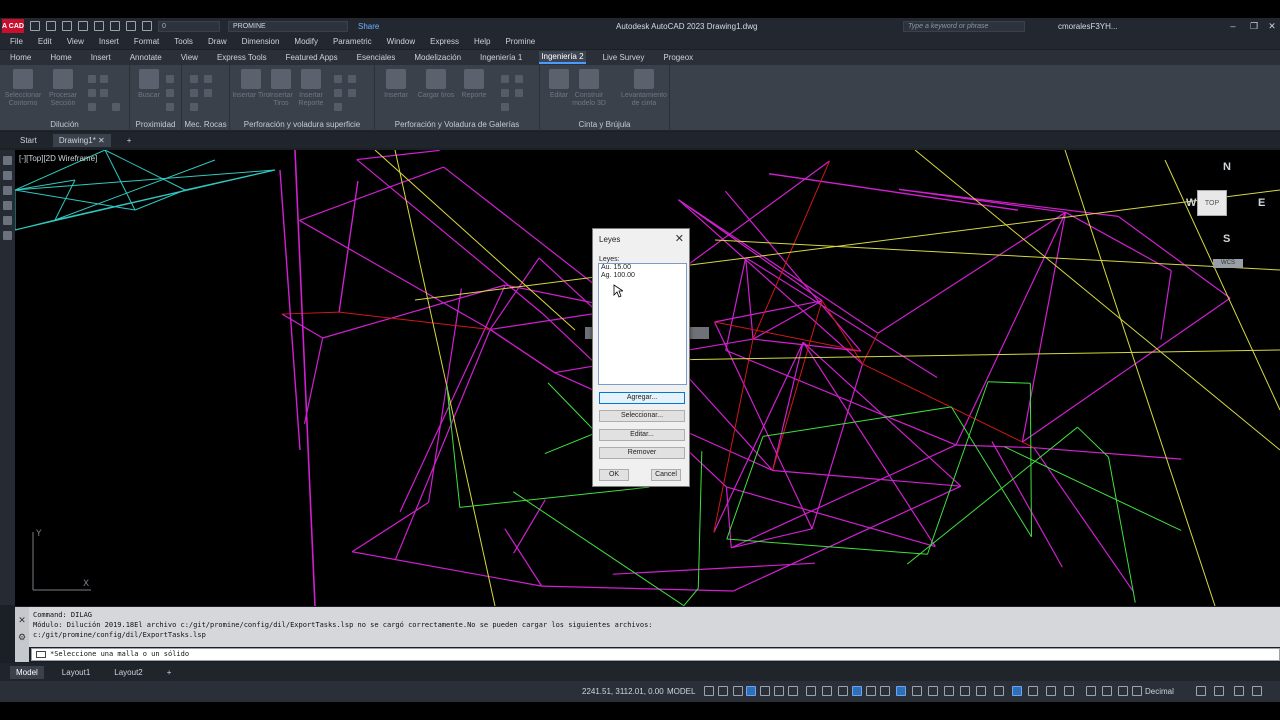 The width and height of the screenshot is (1280, 720). Describe the element at coordinates (75, 41) in the screenshot. I see `menu-view: View` at that location.